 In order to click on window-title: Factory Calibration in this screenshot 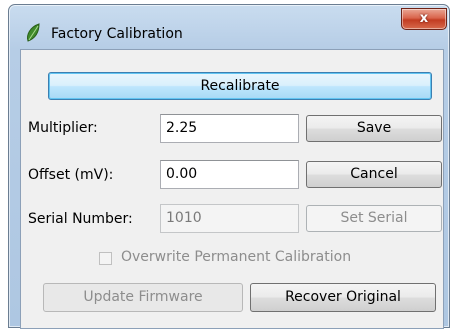, I will do `click(117, 34)`.